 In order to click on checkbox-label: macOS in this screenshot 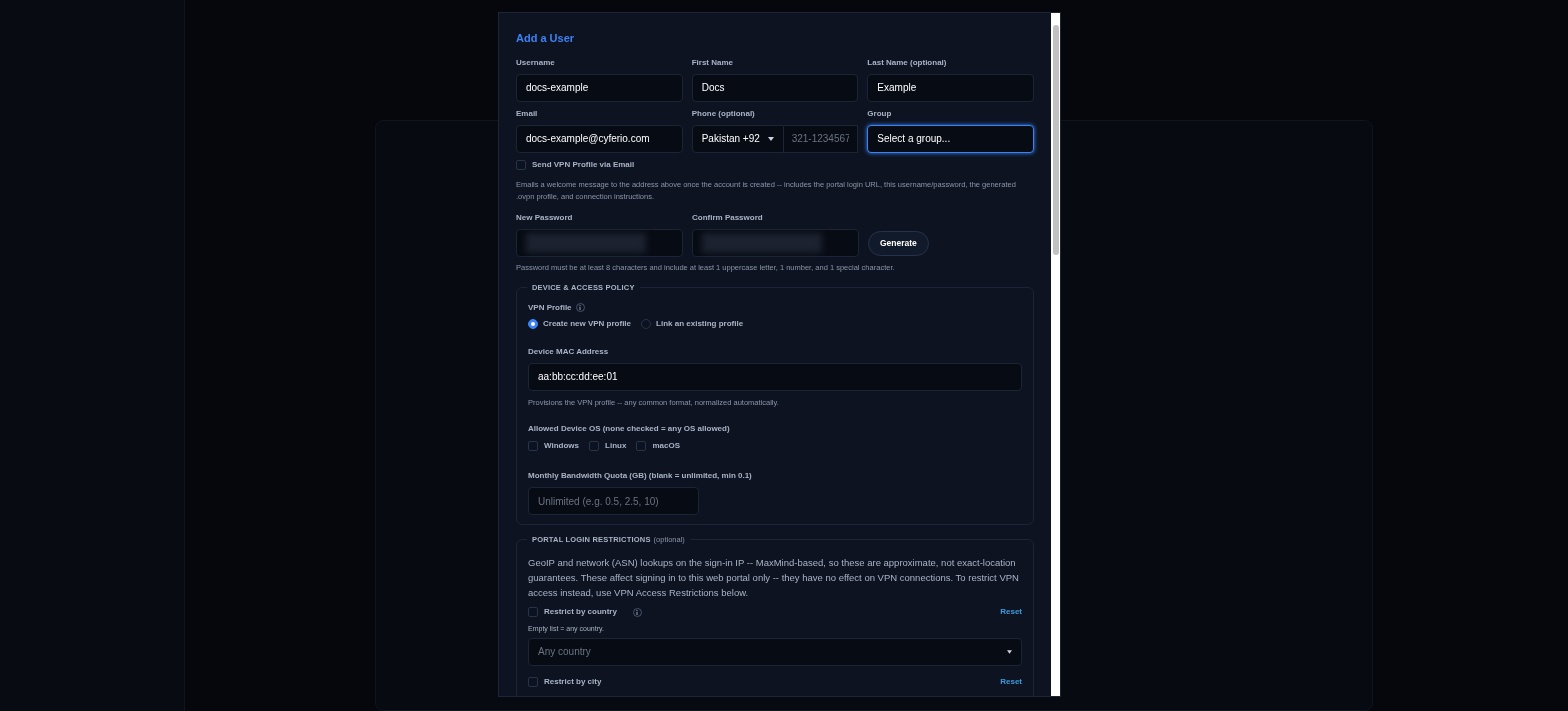, I will do `click(666, 446)`.